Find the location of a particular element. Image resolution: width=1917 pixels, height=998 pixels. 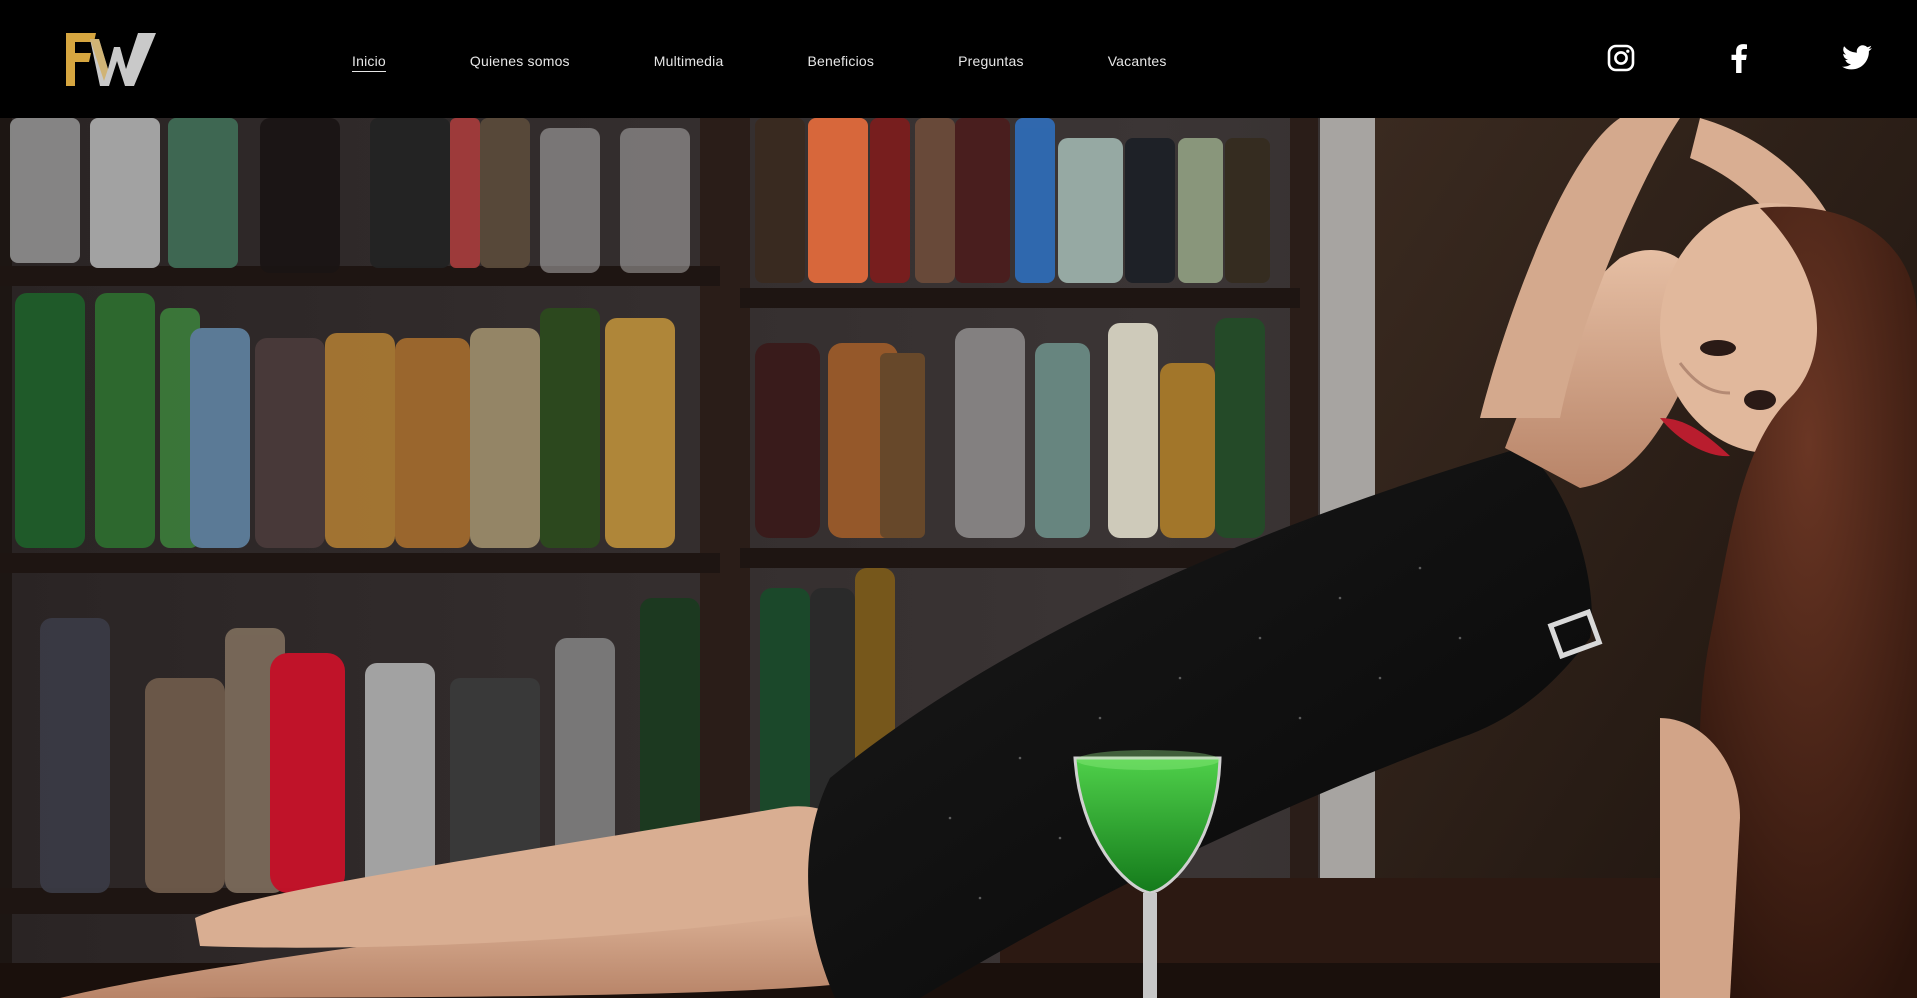

facebook-icon is located at coordinates (1739, 58).